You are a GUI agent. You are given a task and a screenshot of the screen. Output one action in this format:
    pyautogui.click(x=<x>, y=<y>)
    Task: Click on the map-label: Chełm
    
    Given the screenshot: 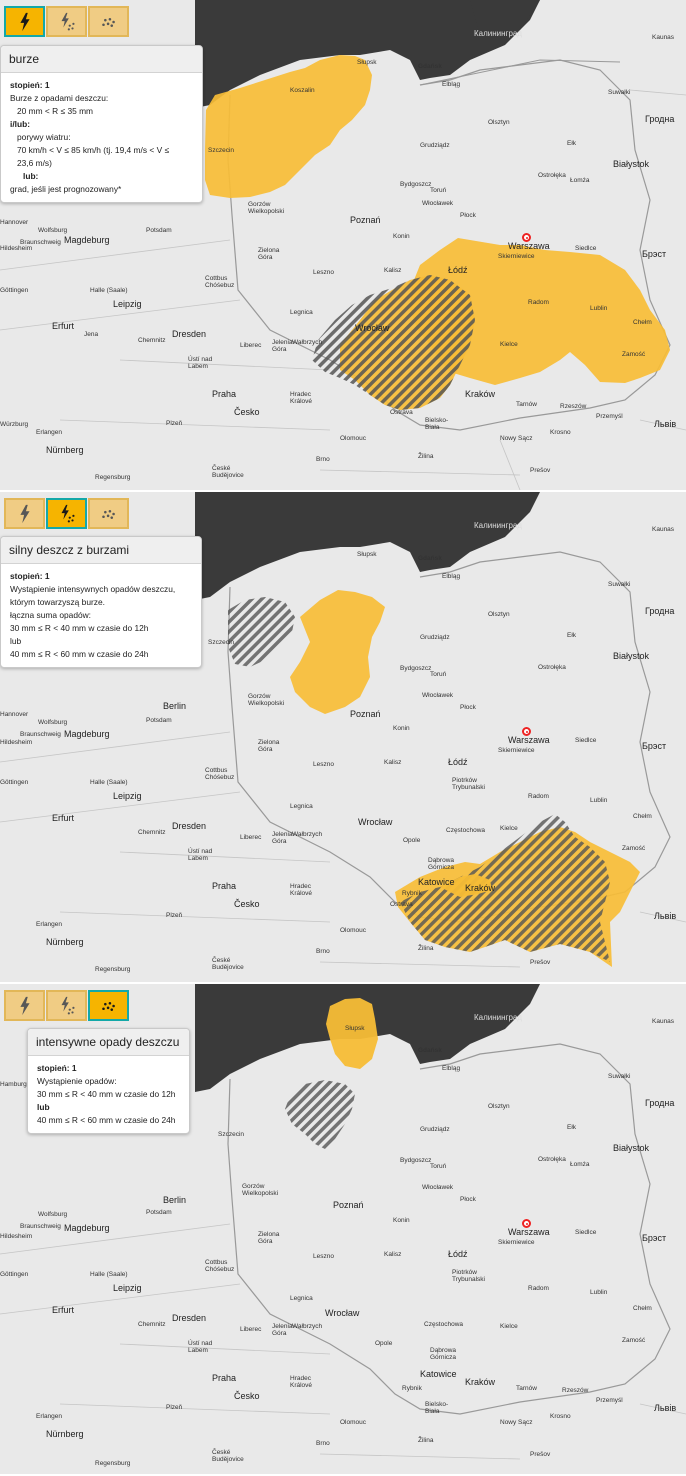 What is the action you would take?
    pyautogui.click(x=642, y=816)
    